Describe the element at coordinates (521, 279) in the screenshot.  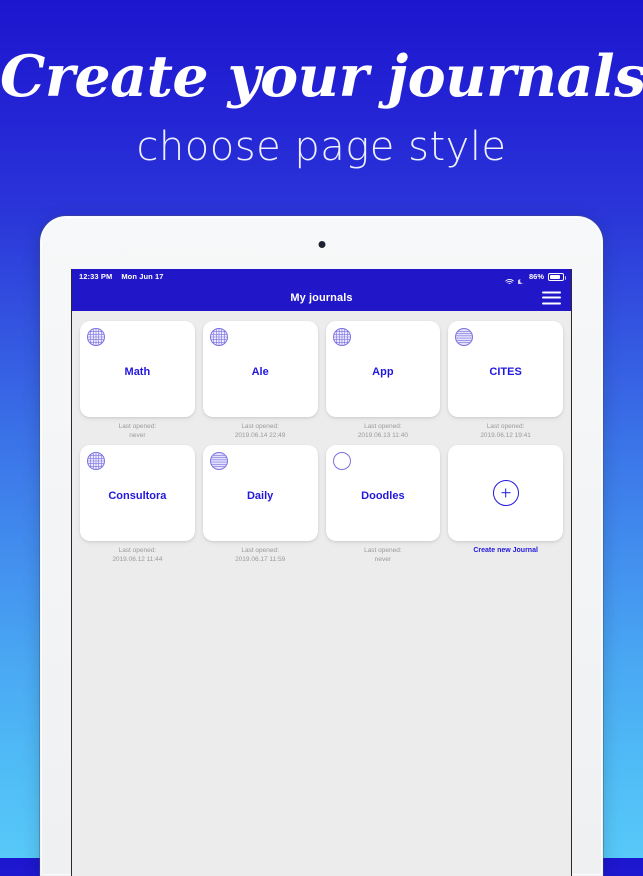
I see `moon-icon` at that location.